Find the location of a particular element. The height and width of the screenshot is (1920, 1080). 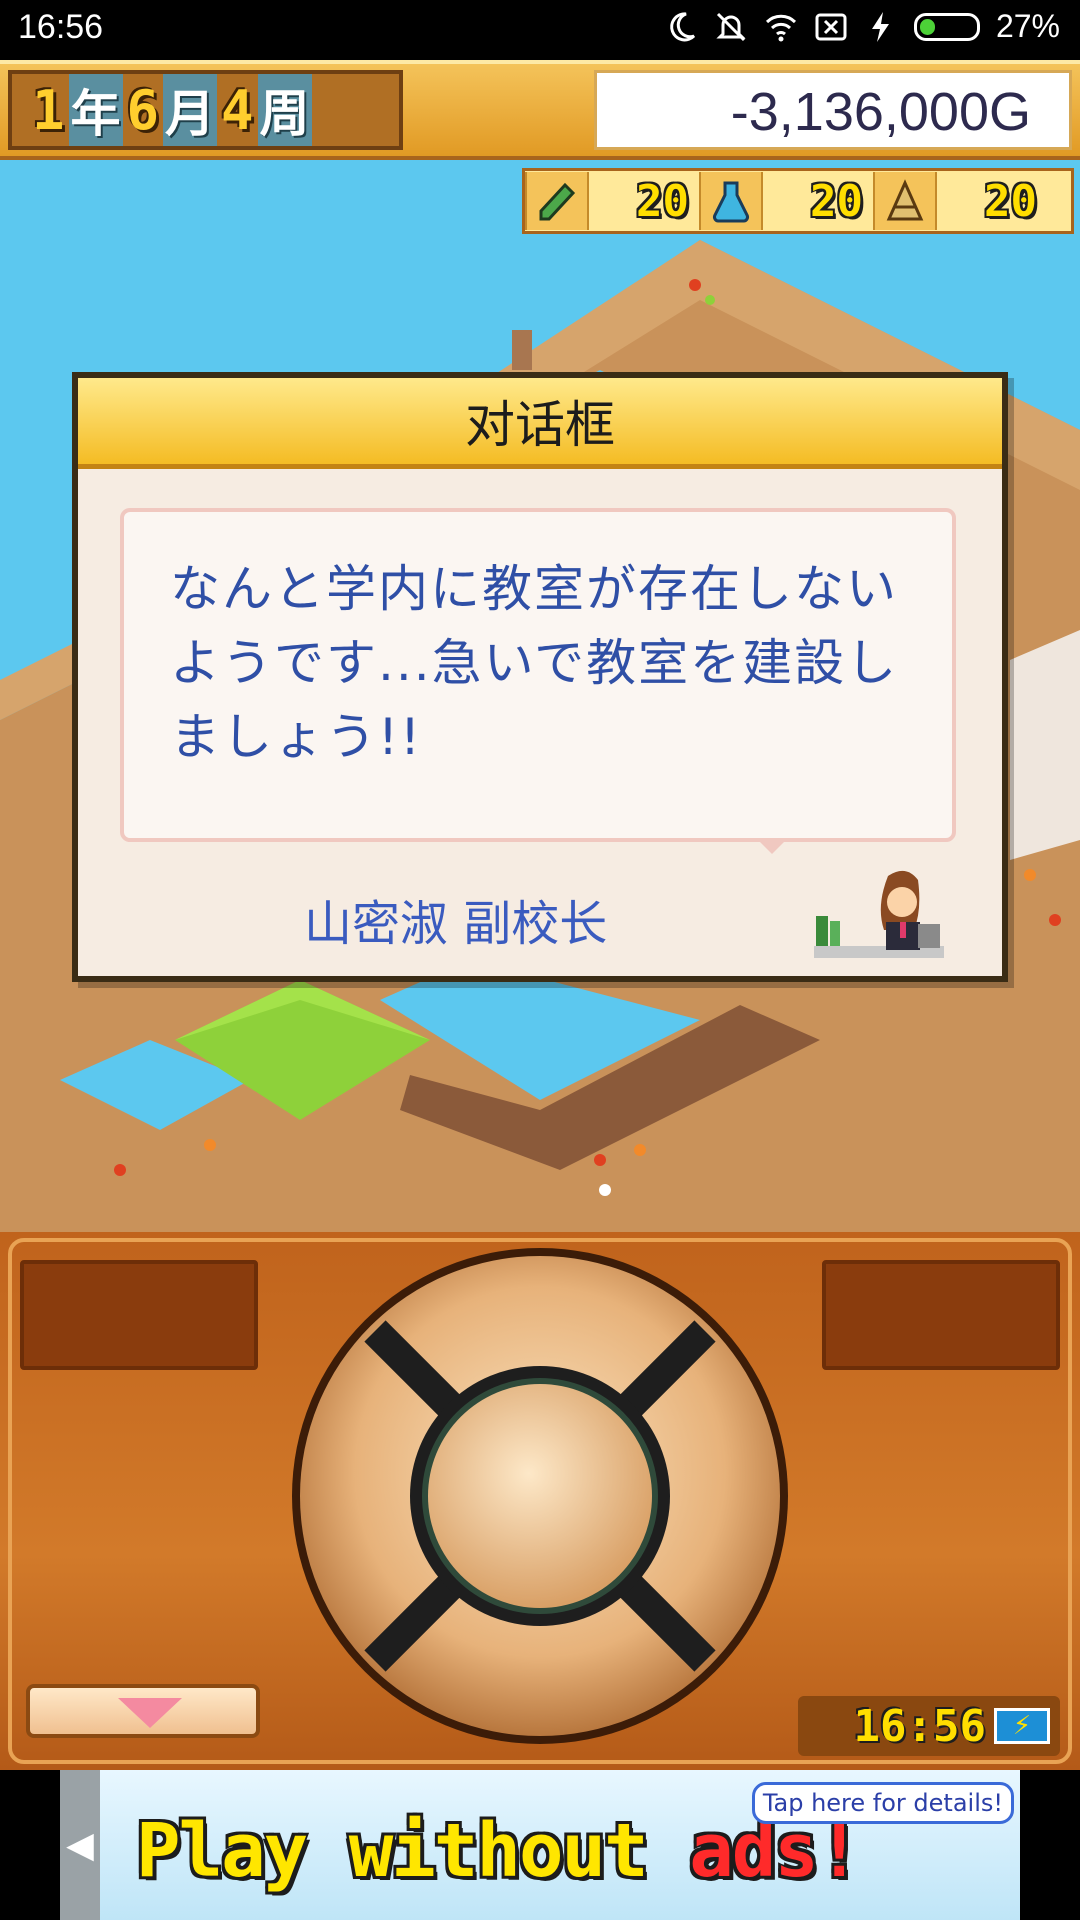

status-time: 16:56 is located at coordinates (61, 27).